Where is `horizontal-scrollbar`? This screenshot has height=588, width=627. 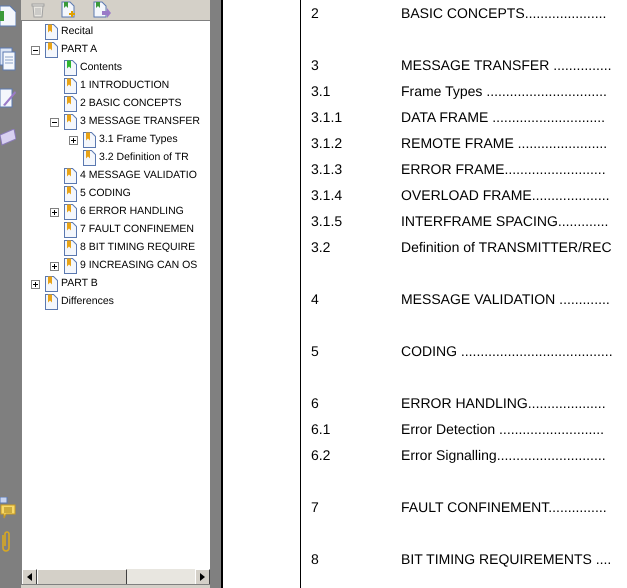
horizontal-scrollbar is located at coordinates (116, 576).